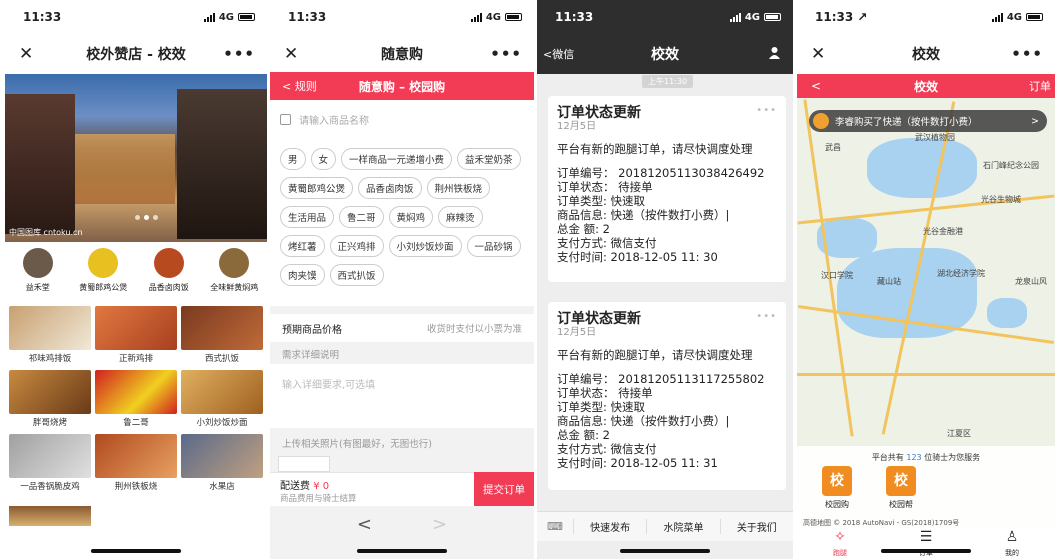  What do you see at coordinates (222, 463) in the screenshot?
I see `store-card: 水果店` at bounding box center [222, 463].